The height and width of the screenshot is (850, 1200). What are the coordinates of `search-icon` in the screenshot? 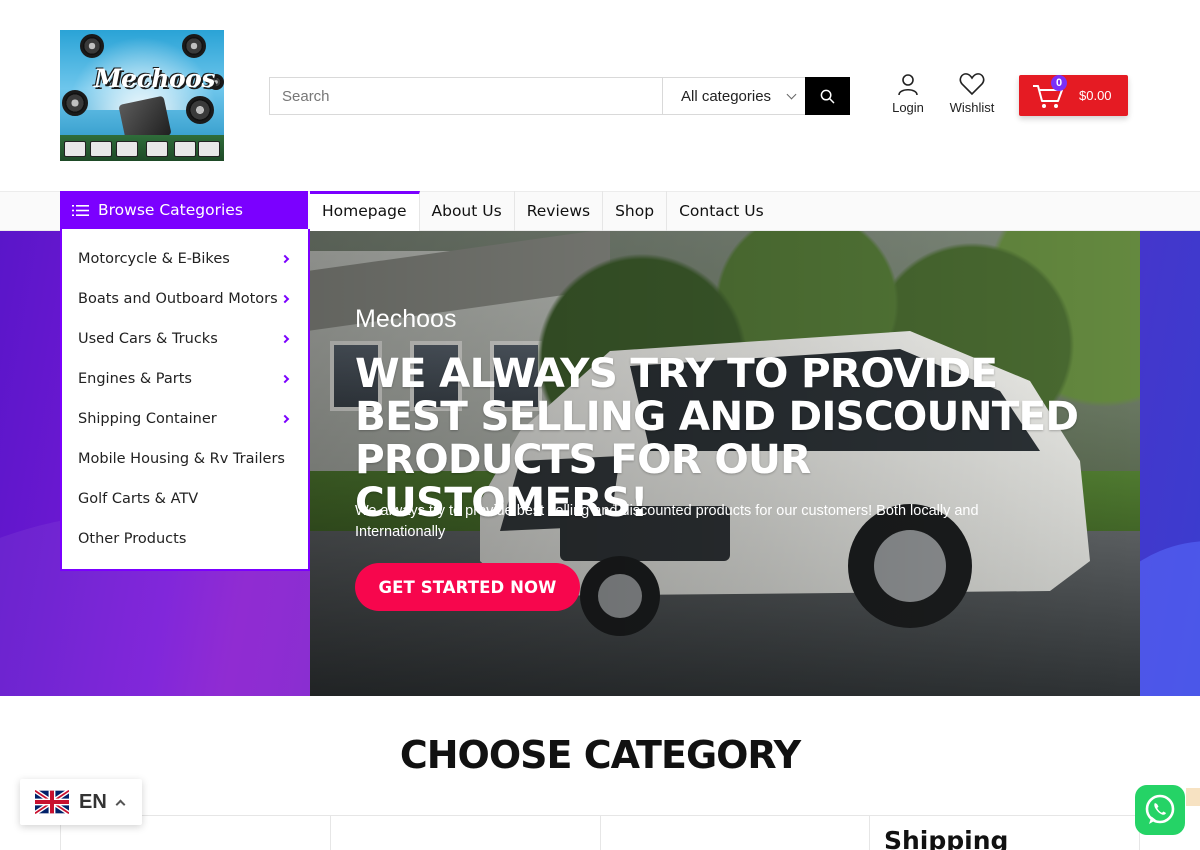 It's located at (827, 96).